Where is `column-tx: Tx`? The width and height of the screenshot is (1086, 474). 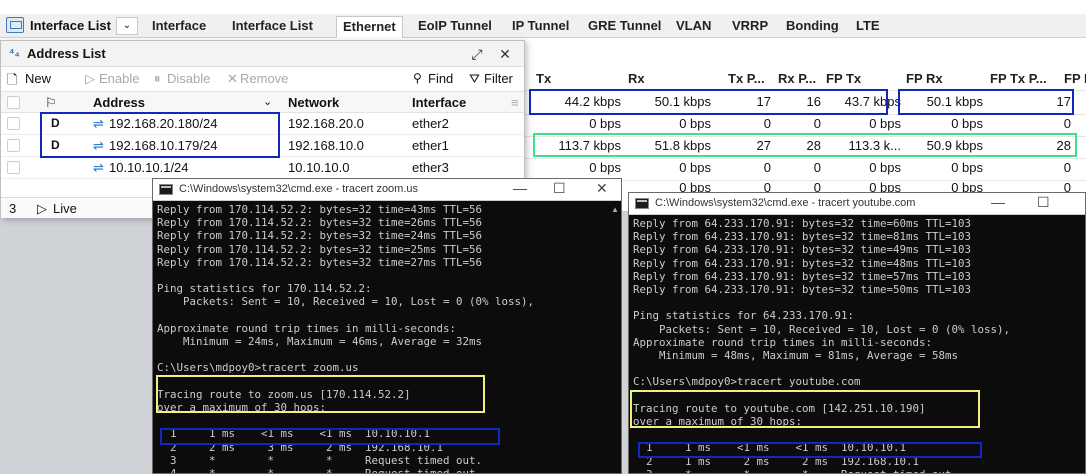
column-tx: Tx is located at coordinates (576, 79).